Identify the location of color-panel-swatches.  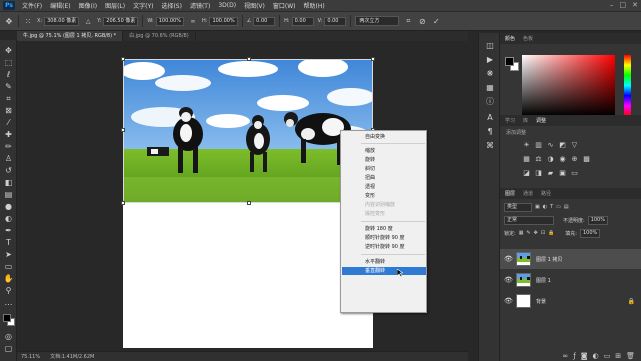
(512, 64).